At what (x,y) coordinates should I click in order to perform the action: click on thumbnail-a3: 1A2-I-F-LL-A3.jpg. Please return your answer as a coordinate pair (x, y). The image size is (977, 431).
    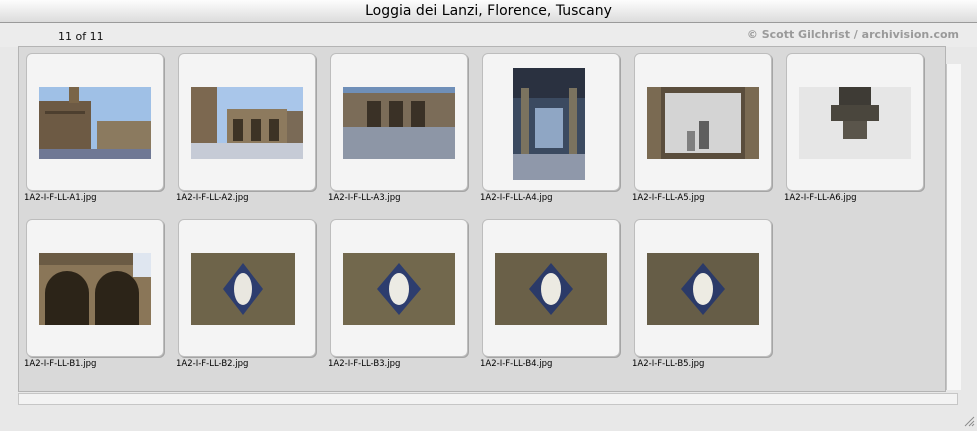
    Looking at the image, I should click on (399, 132).